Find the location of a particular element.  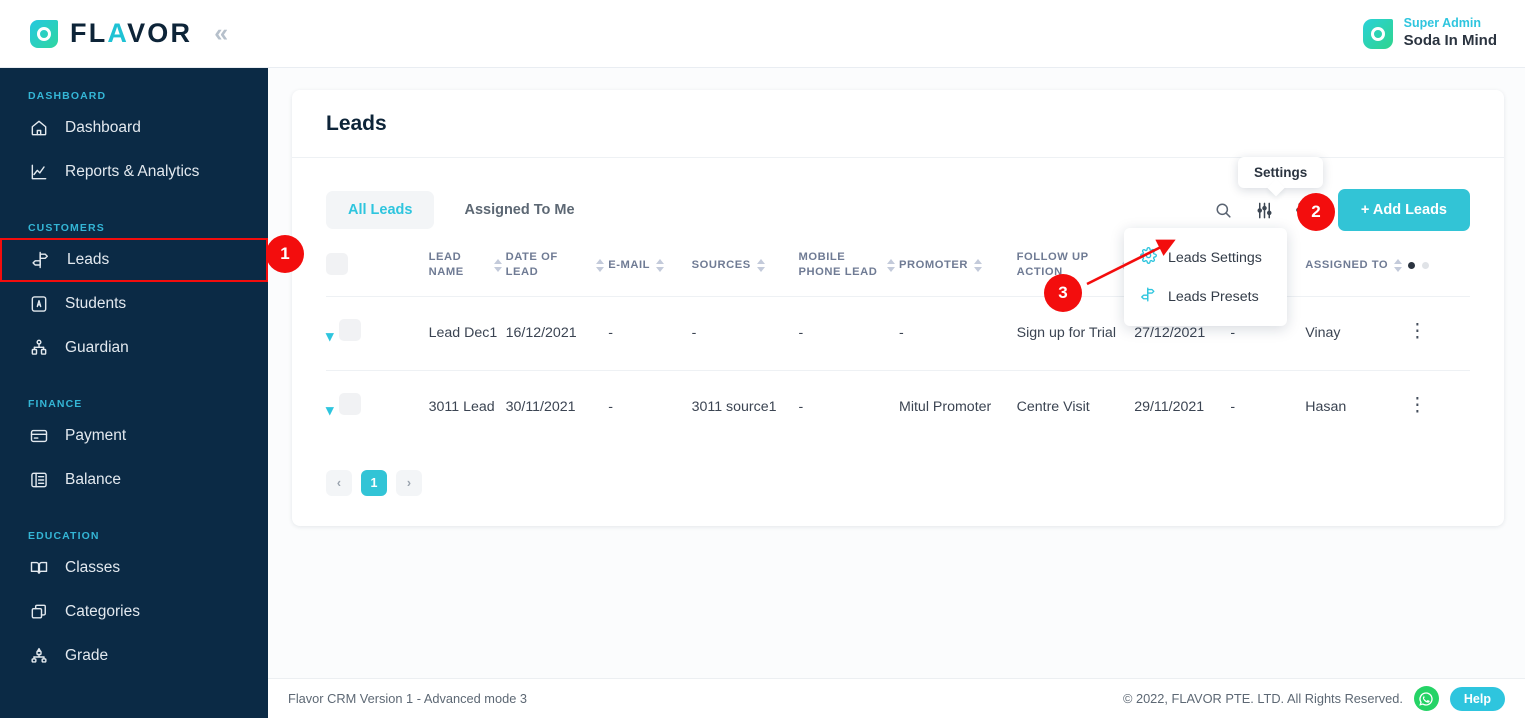

student-badge-icon is located at coordinates (38, 304).